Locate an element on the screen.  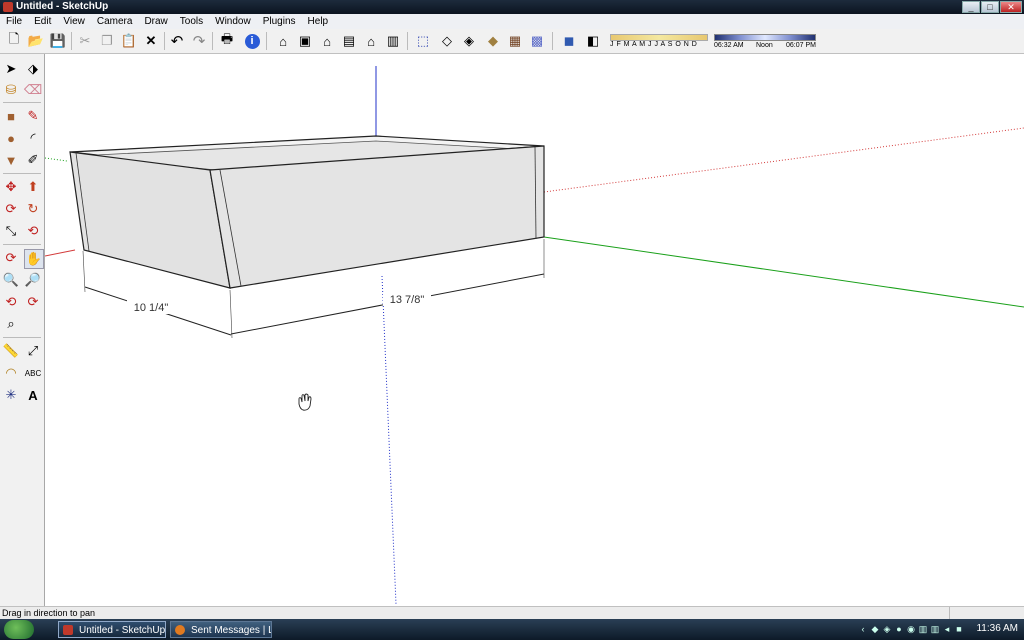
pencil-line-icon: ✎ is located at coordinates (33, 116).